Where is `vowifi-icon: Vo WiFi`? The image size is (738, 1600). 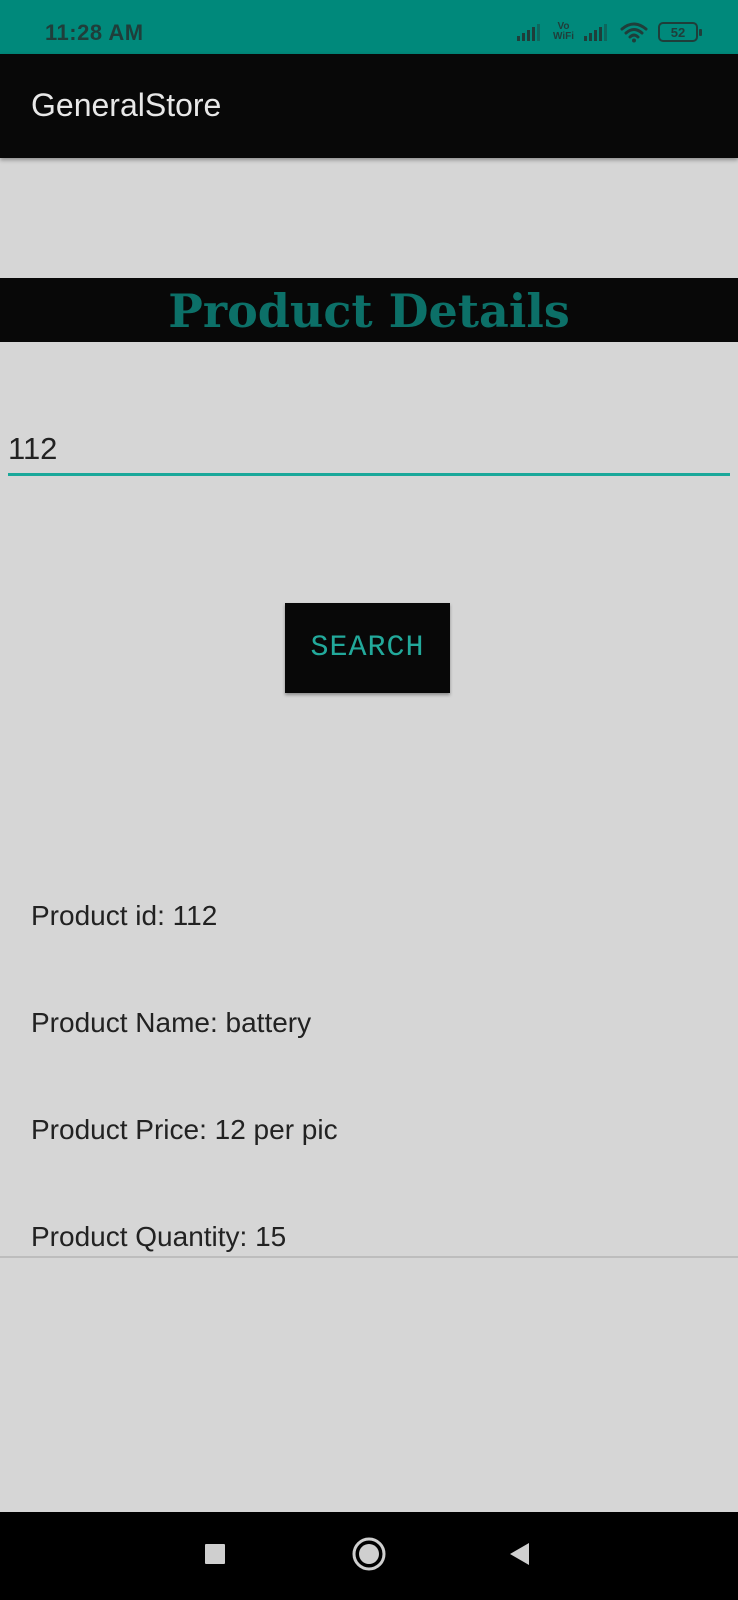
vowifi-icon: Vo WiFi is located at coordinates (563, 32).